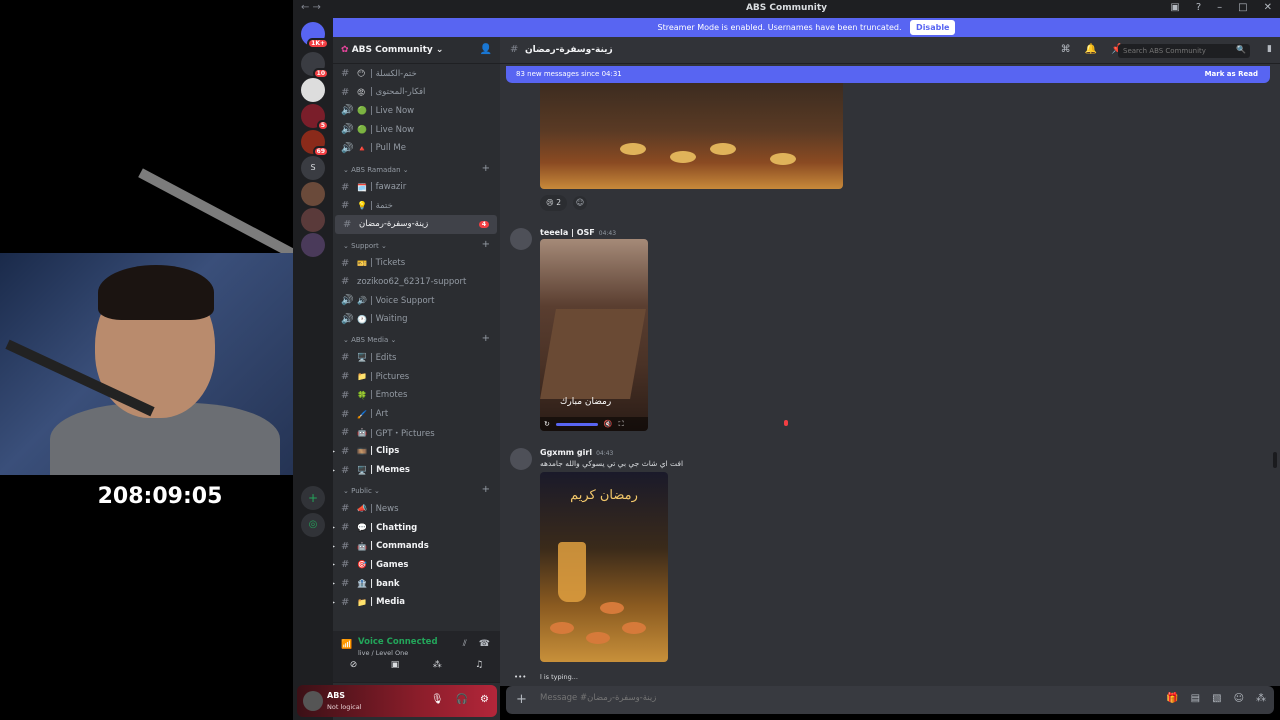 This screenshot has width=1280, height=720. Describe the element at coordinates (416, 205) in the screenshot. I see `channel-item: # 💡 | ختمة` at that location.